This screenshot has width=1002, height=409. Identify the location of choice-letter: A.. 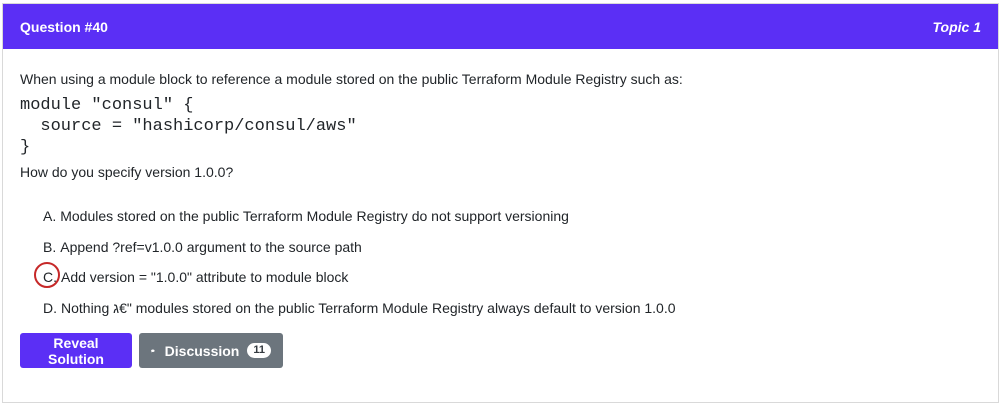
(50, 216).